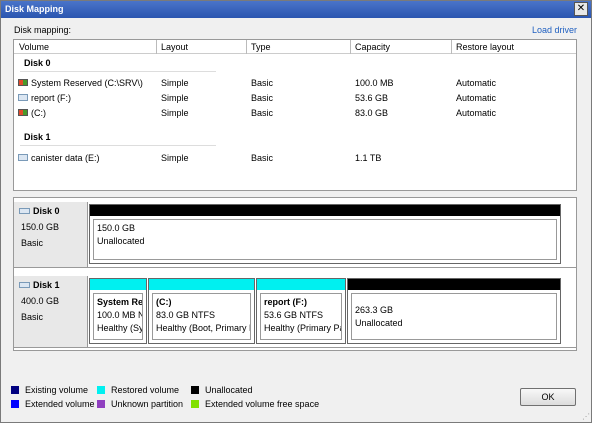 This screenshot has width=592, height=423. Describe the element at coordinates (24, 284) in the screenshot. I see `disk-icon` at that location.